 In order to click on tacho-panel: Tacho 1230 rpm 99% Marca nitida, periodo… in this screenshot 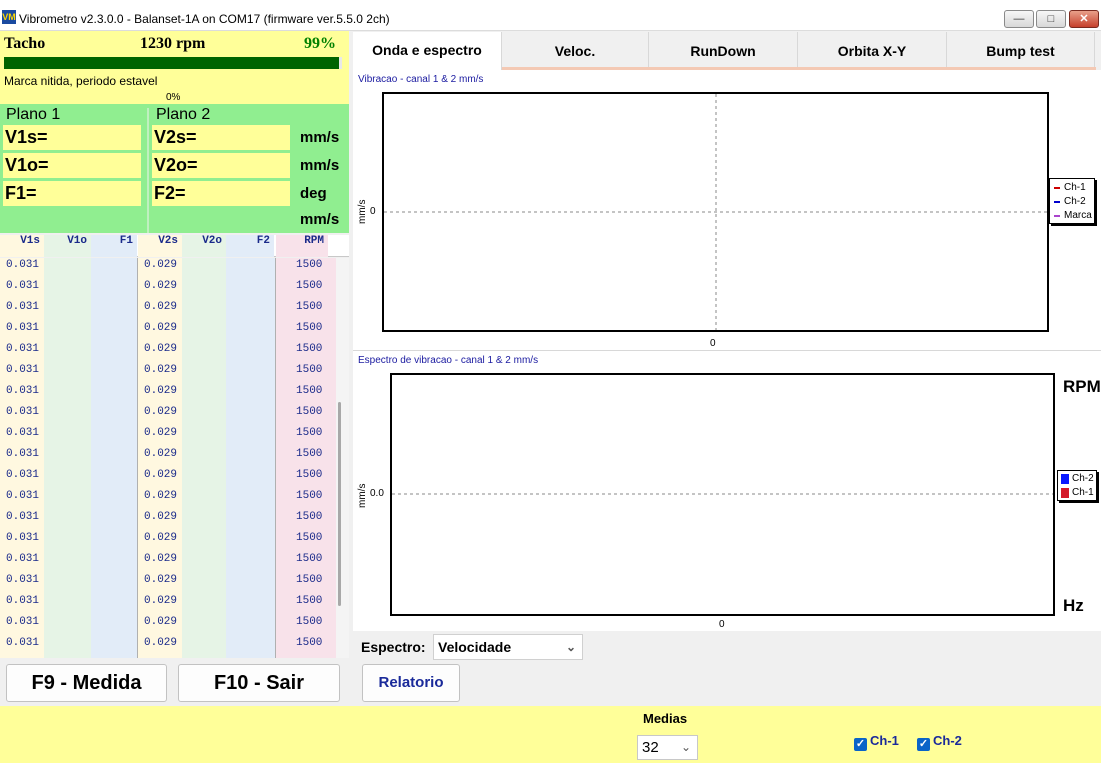, I will do `click(174, 67)`.